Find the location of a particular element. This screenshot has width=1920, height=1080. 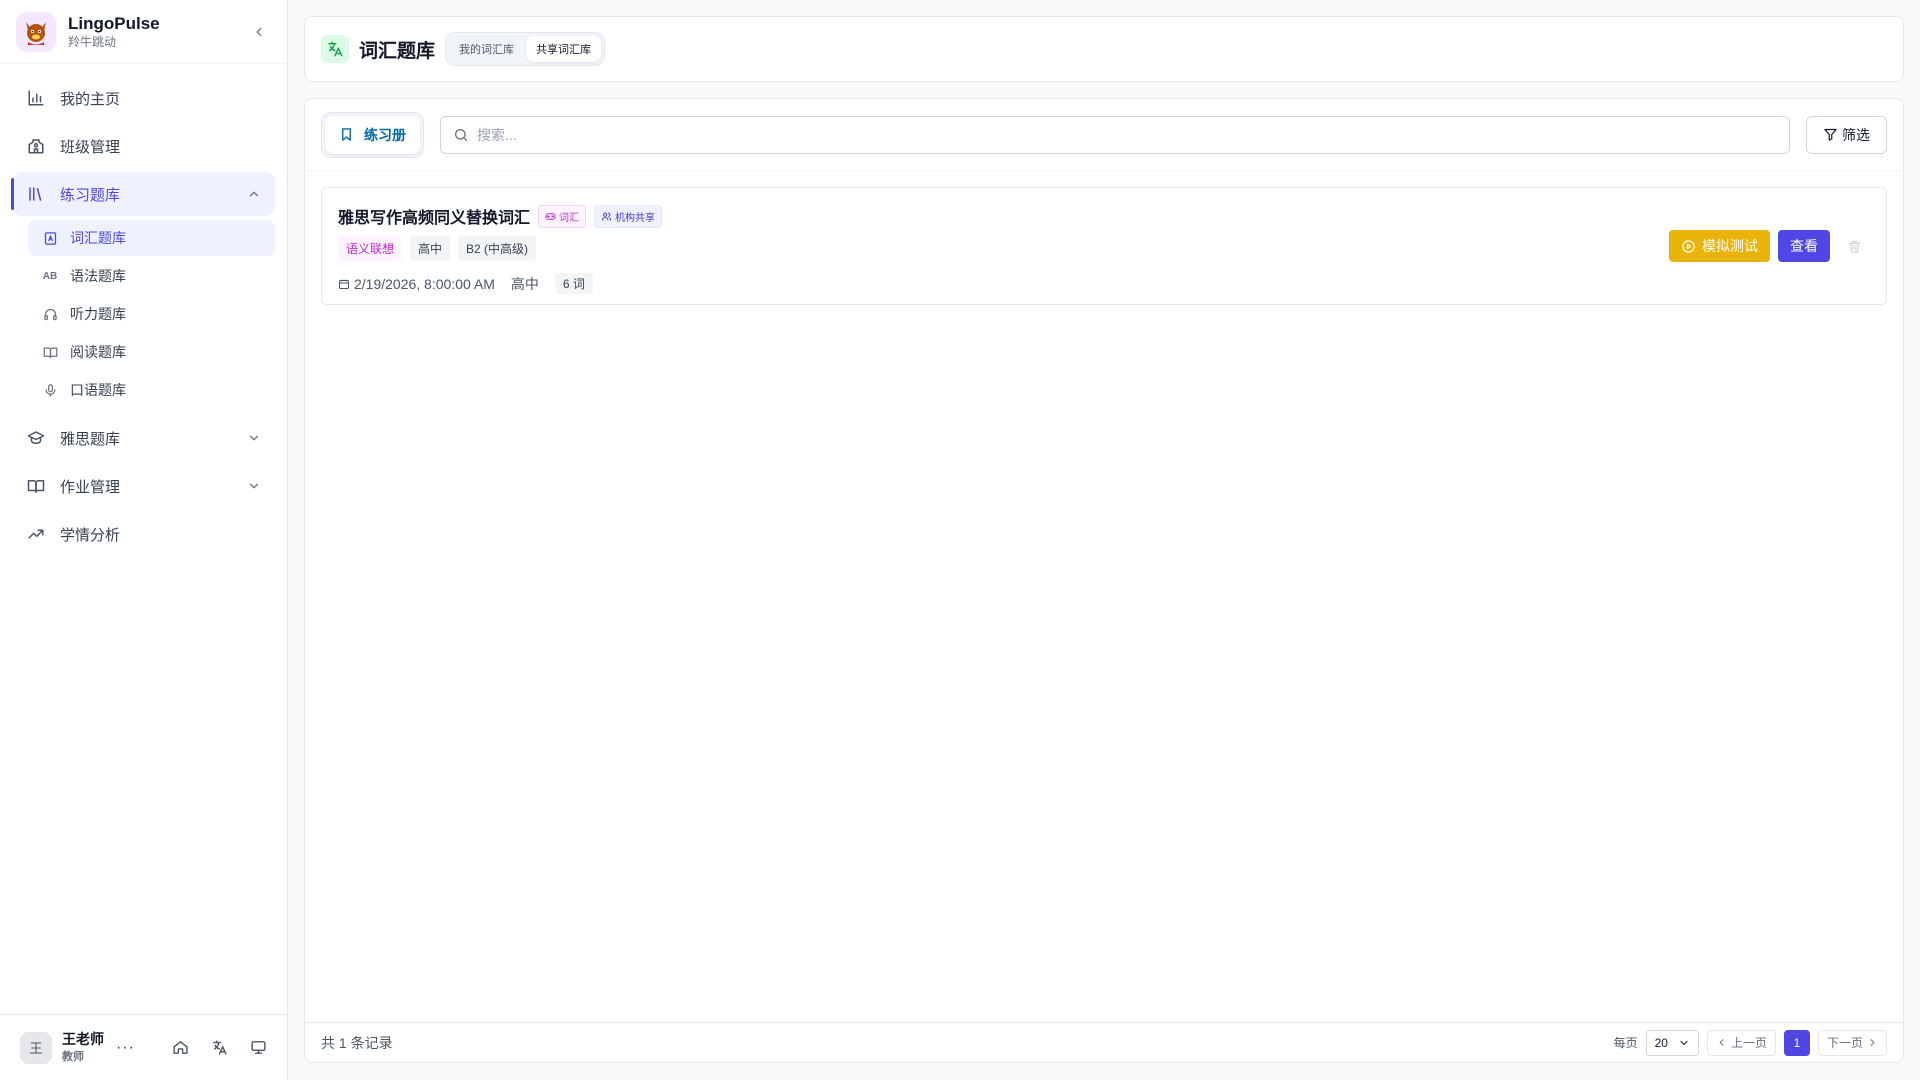

sidebar-item-label: 我的主页 is located at coordinates (90, 99).